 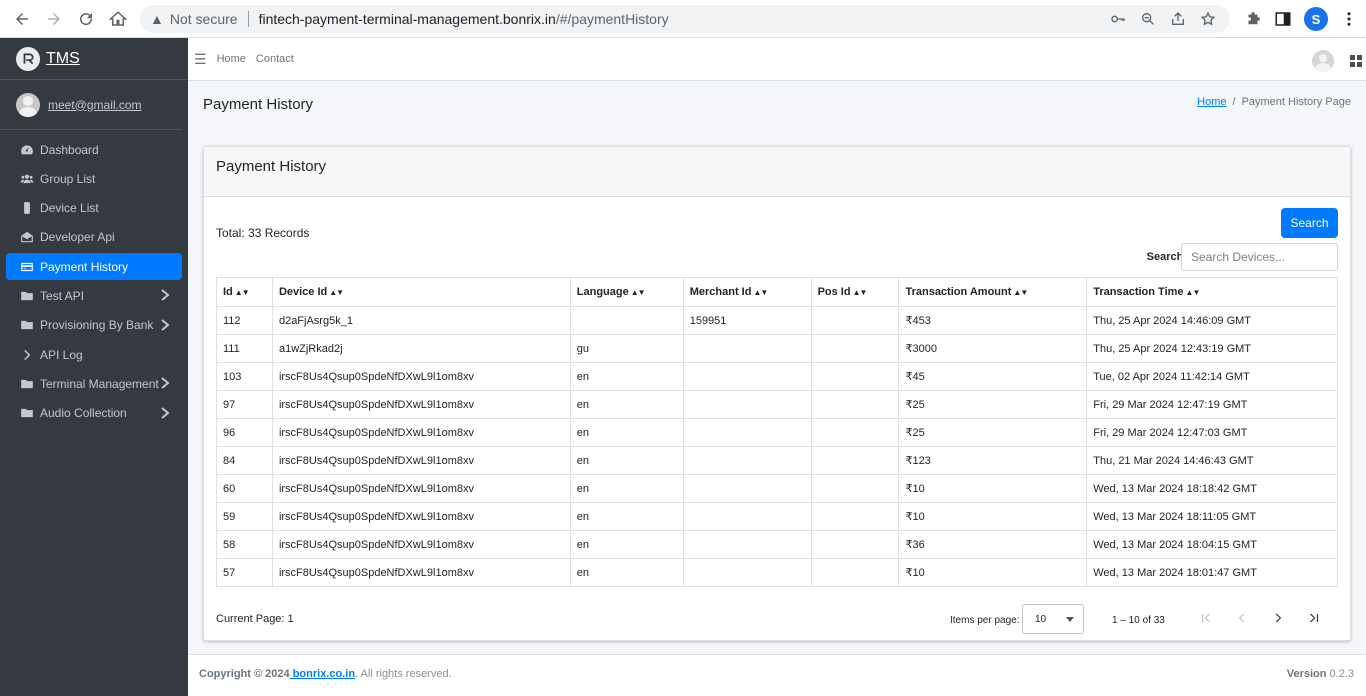 I want to click on table-cell: 103, so click(x=244, y=376).